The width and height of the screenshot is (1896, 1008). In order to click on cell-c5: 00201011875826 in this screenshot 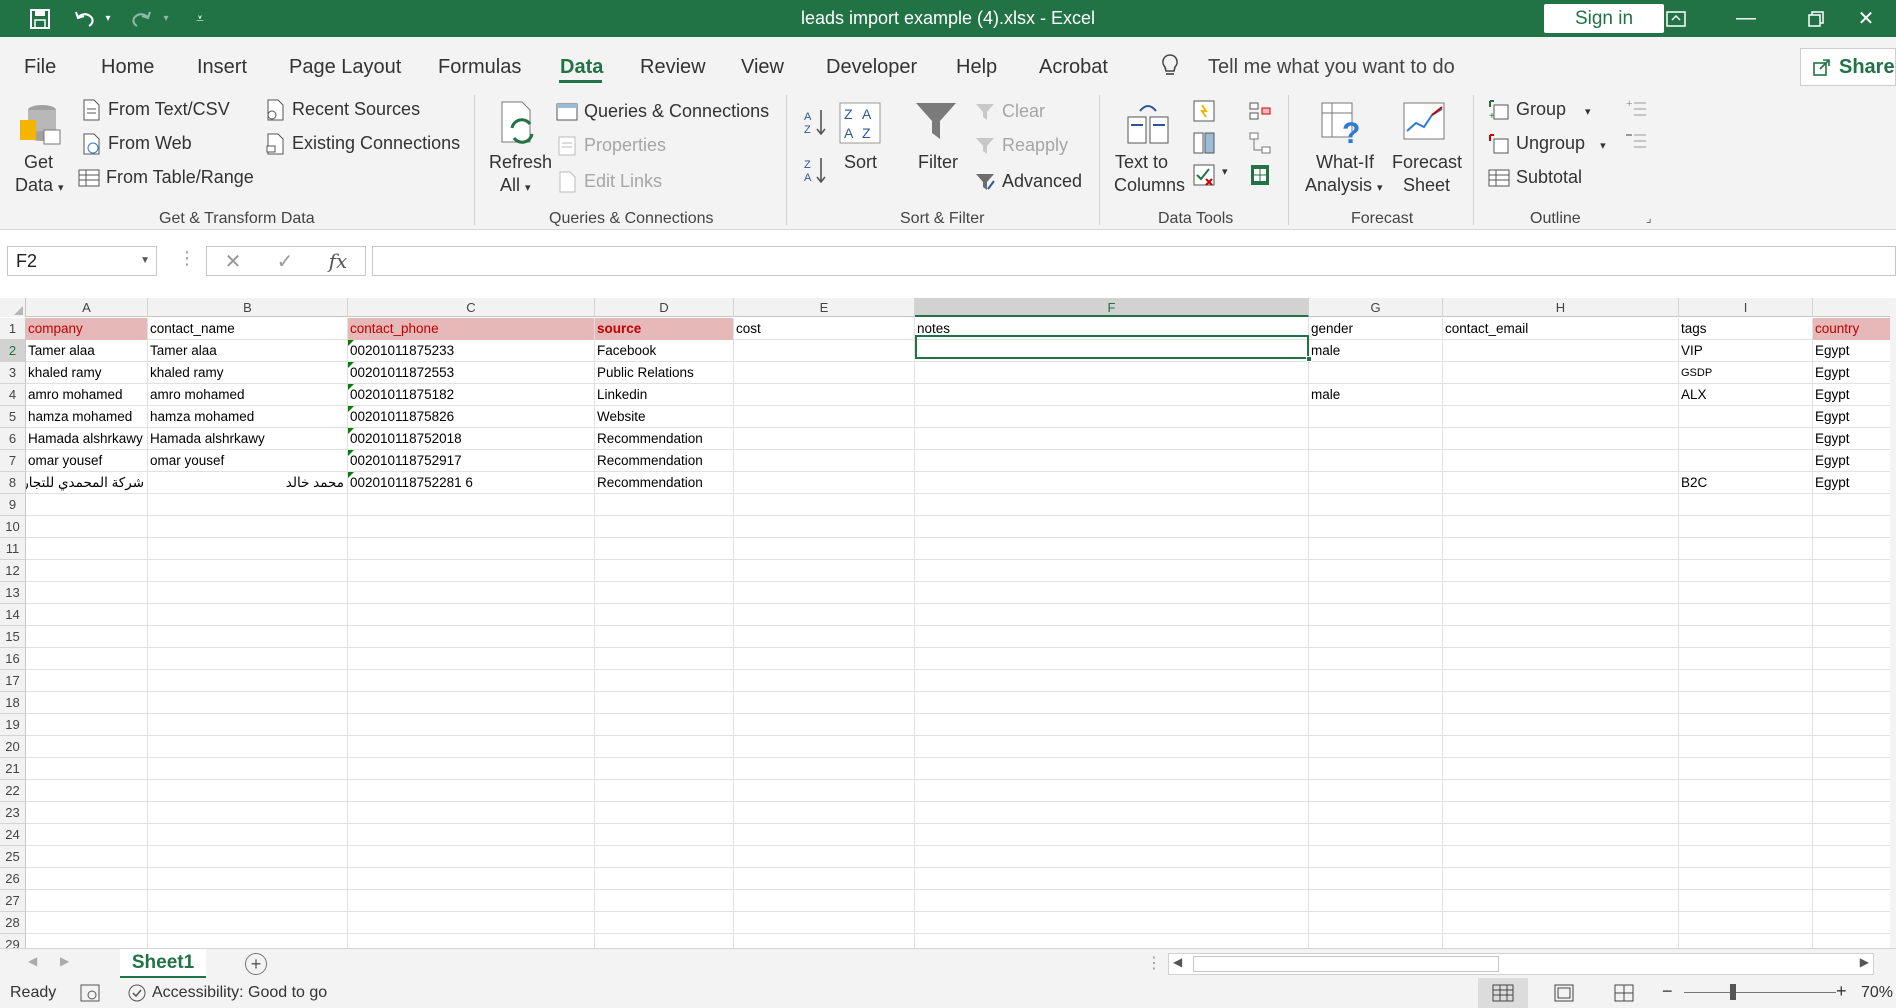, I will do `click(471, 417)`.